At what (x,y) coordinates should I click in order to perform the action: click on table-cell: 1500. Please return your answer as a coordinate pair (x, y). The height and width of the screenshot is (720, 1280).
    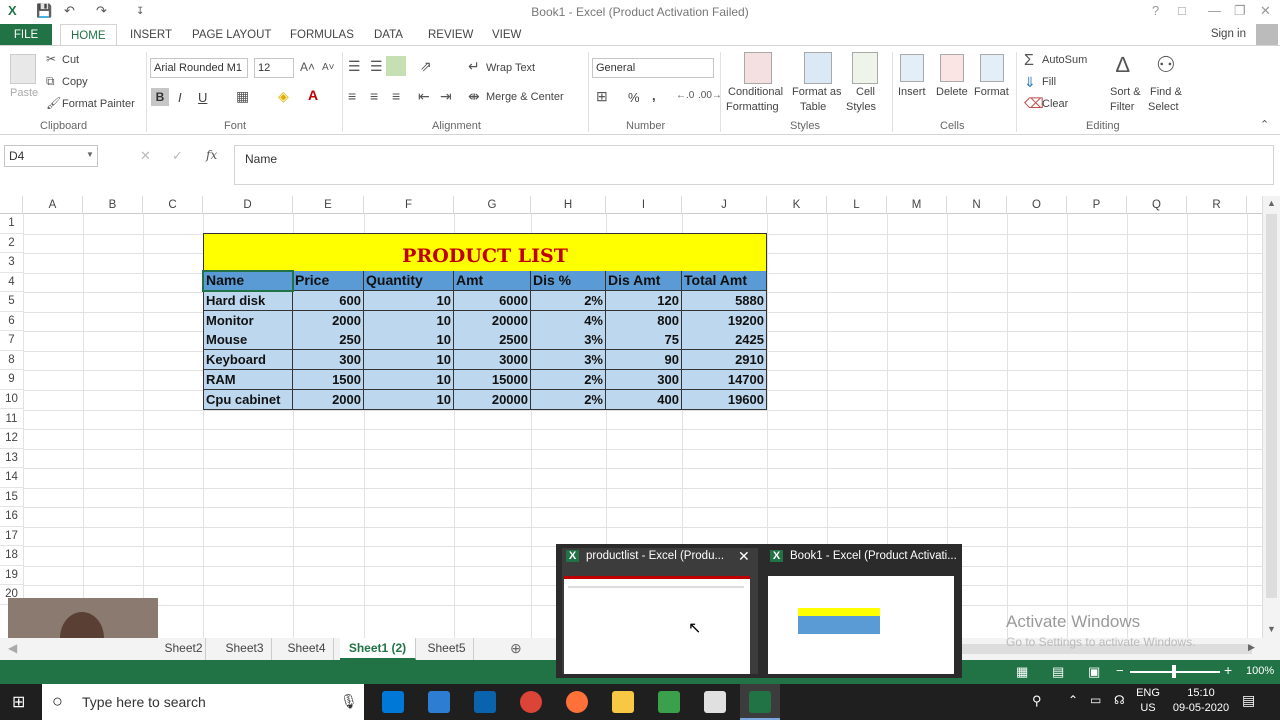
    Looking at the image, I should click on (328, 379).